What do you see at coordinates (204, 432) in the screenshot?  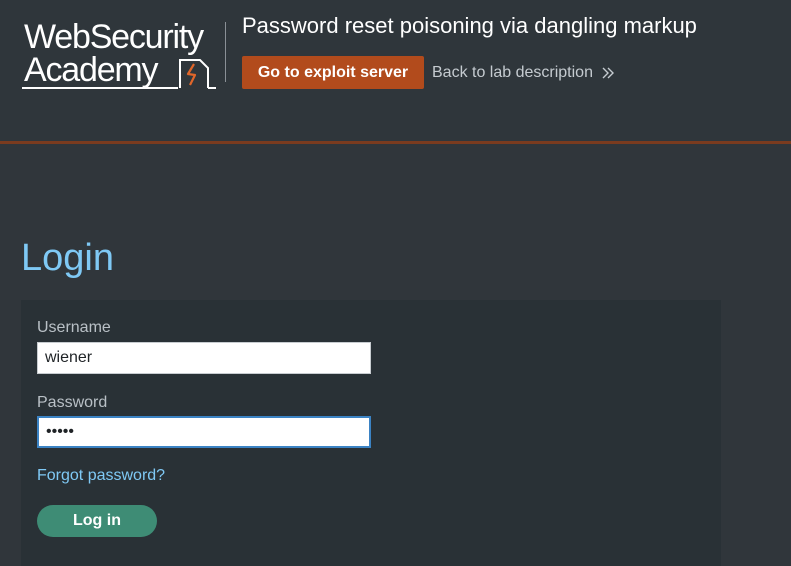 I see `password-field` at bounding box center [204, 432].